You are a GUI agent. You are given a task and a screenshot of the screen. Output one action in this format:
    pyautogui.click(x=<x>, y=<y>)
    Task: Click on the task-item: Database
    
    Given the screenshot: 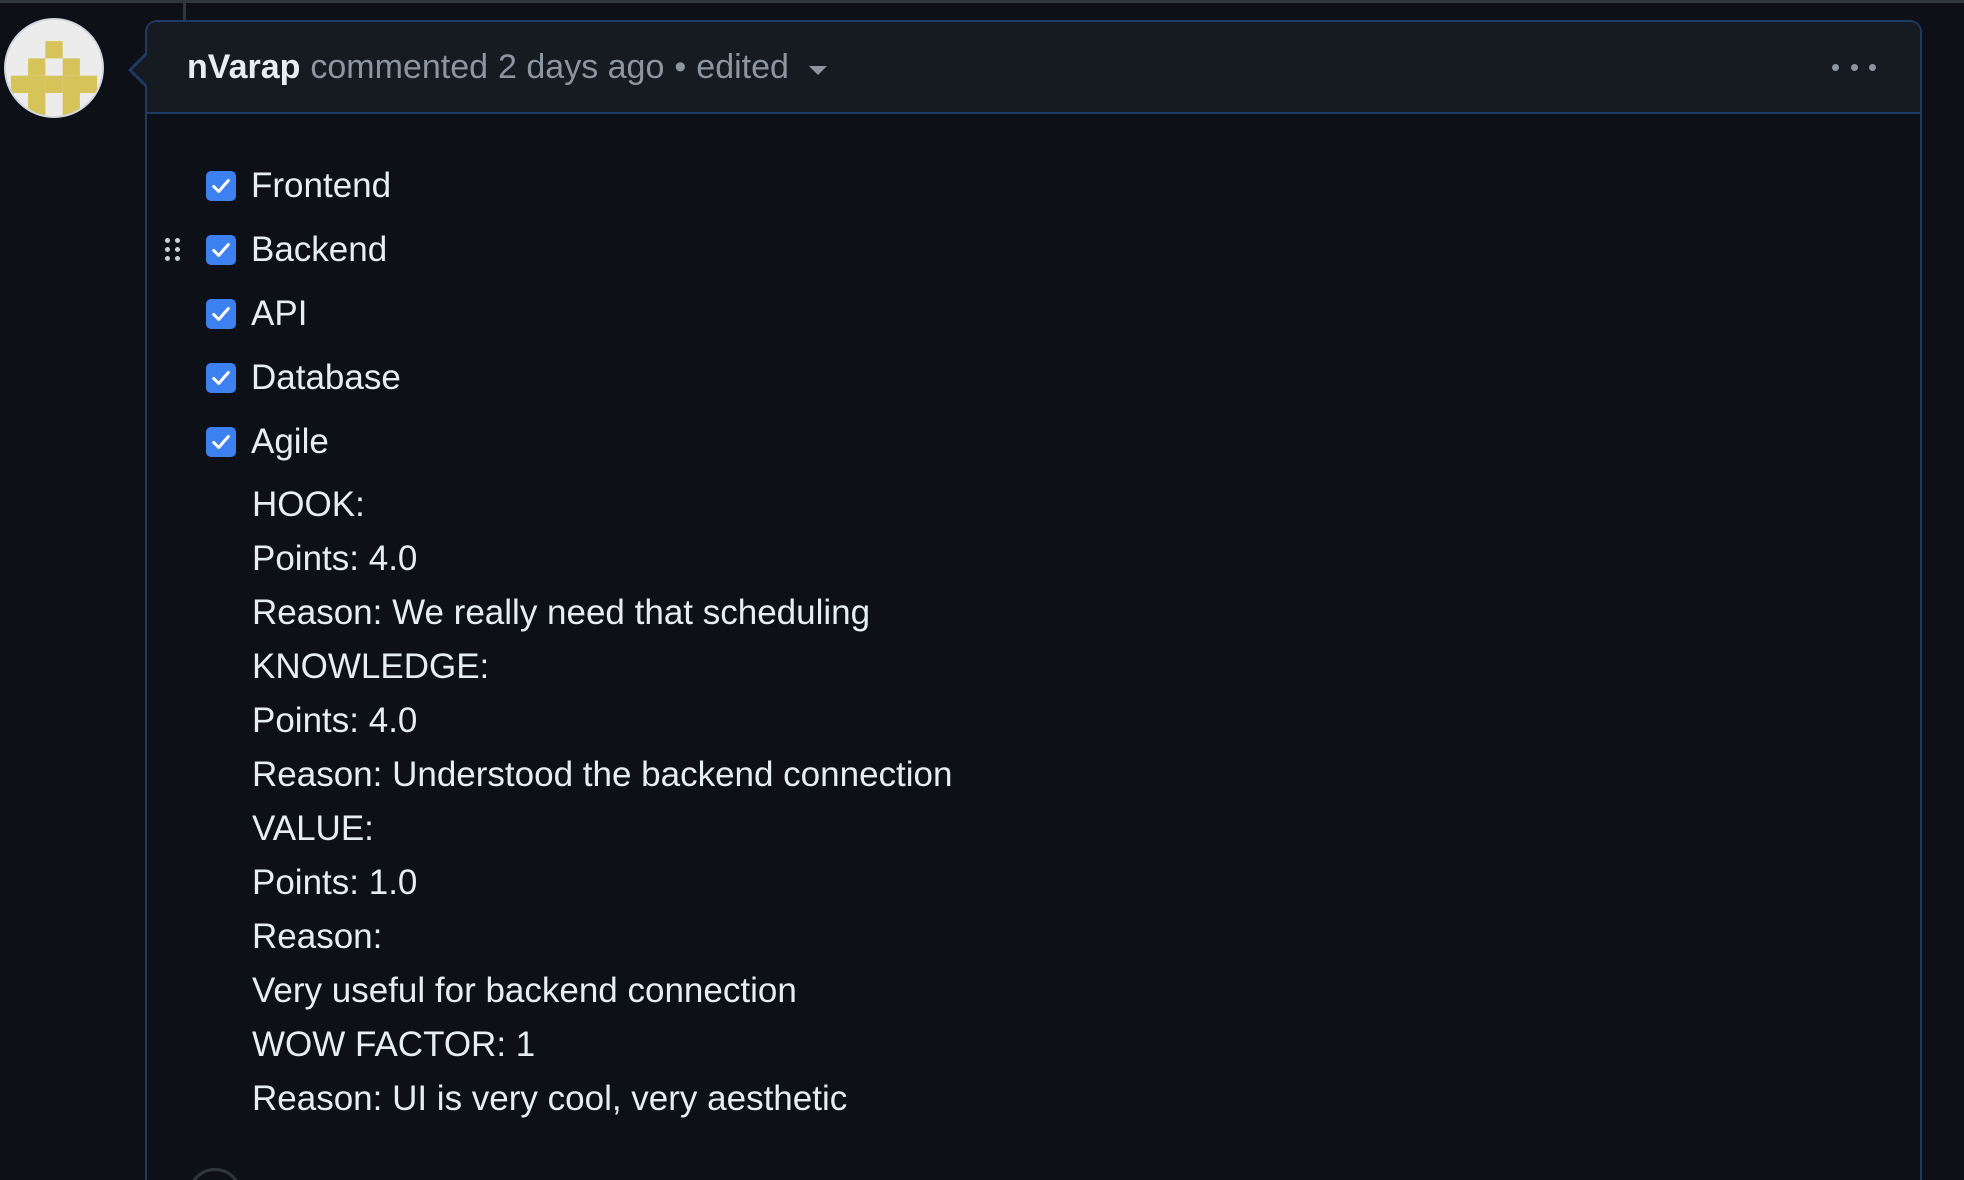 What is the action you would take?
    pyautogui.click(x=1033, y=378)
    